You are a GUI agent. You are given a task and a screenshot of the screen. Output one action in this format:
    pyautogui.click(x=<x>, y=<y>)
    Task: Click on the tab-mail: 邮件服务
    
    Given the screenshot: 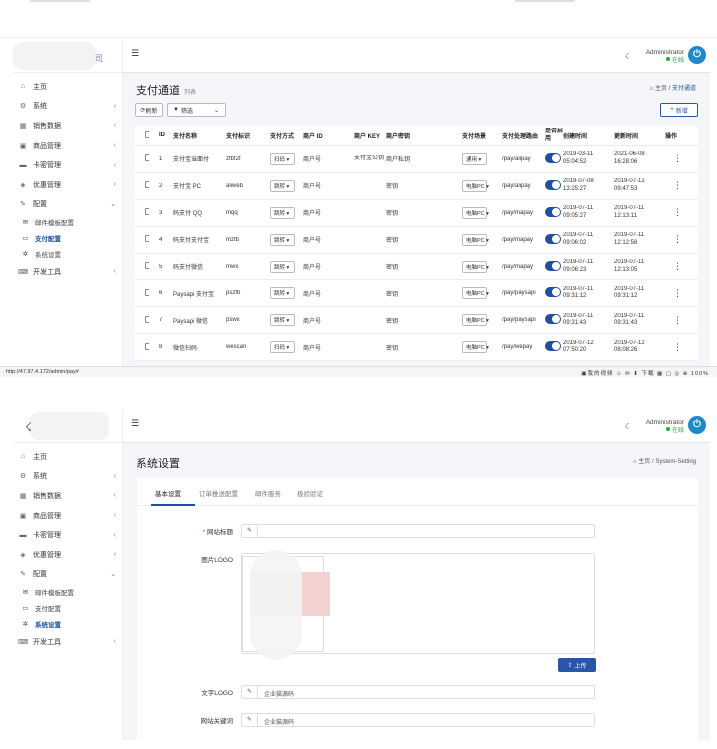 What is the action you would take?
    pyautogui.click(x=268, y=493)
    